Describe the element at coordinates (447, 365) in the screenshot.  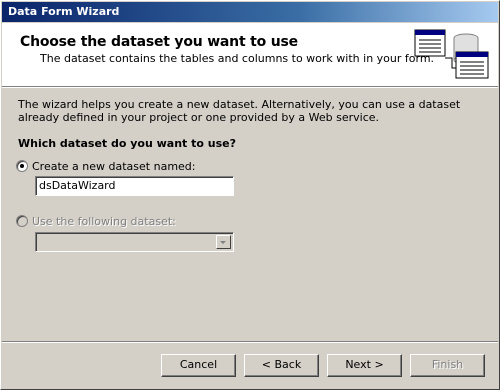
I see `finish-button: Finish` at that location.